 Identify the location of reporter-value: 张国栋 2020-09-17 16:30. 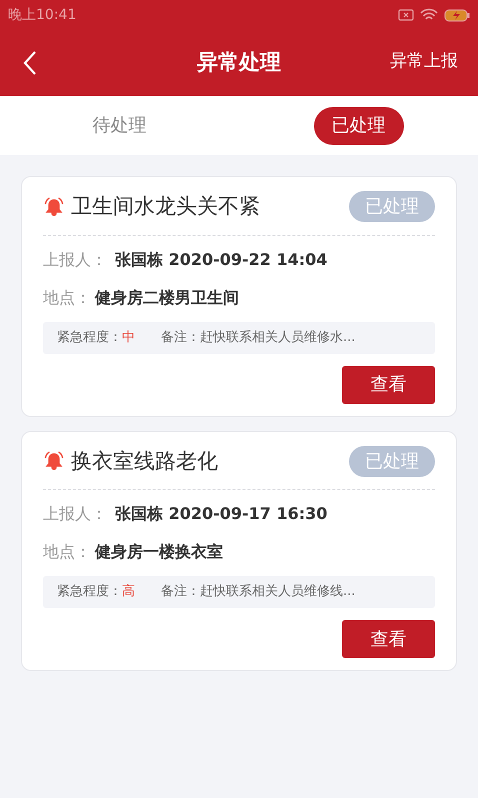
(221, 514).